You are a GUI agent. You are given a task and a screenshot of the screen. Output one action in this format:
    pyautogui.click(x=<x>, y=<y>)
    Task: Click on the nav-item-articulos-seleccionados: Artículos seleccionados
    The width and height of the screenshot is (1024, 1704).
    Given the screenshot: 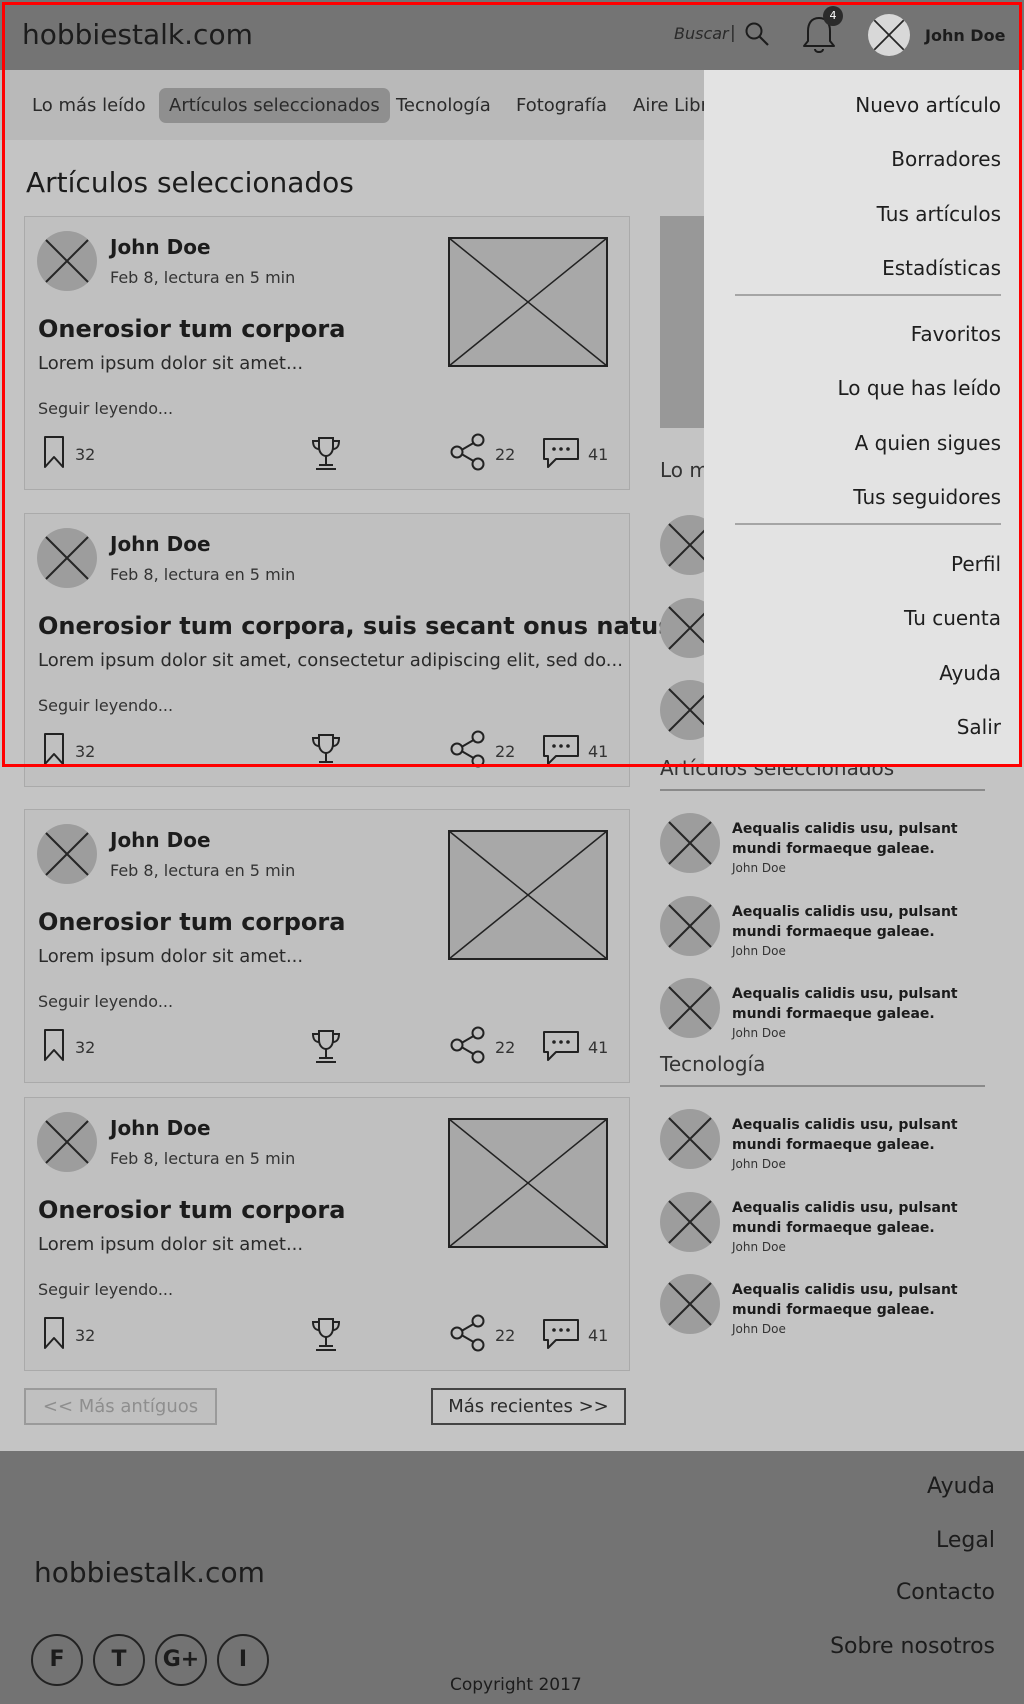 What is the action you would take?
    pyautogui.click(x=274, y=105)
    